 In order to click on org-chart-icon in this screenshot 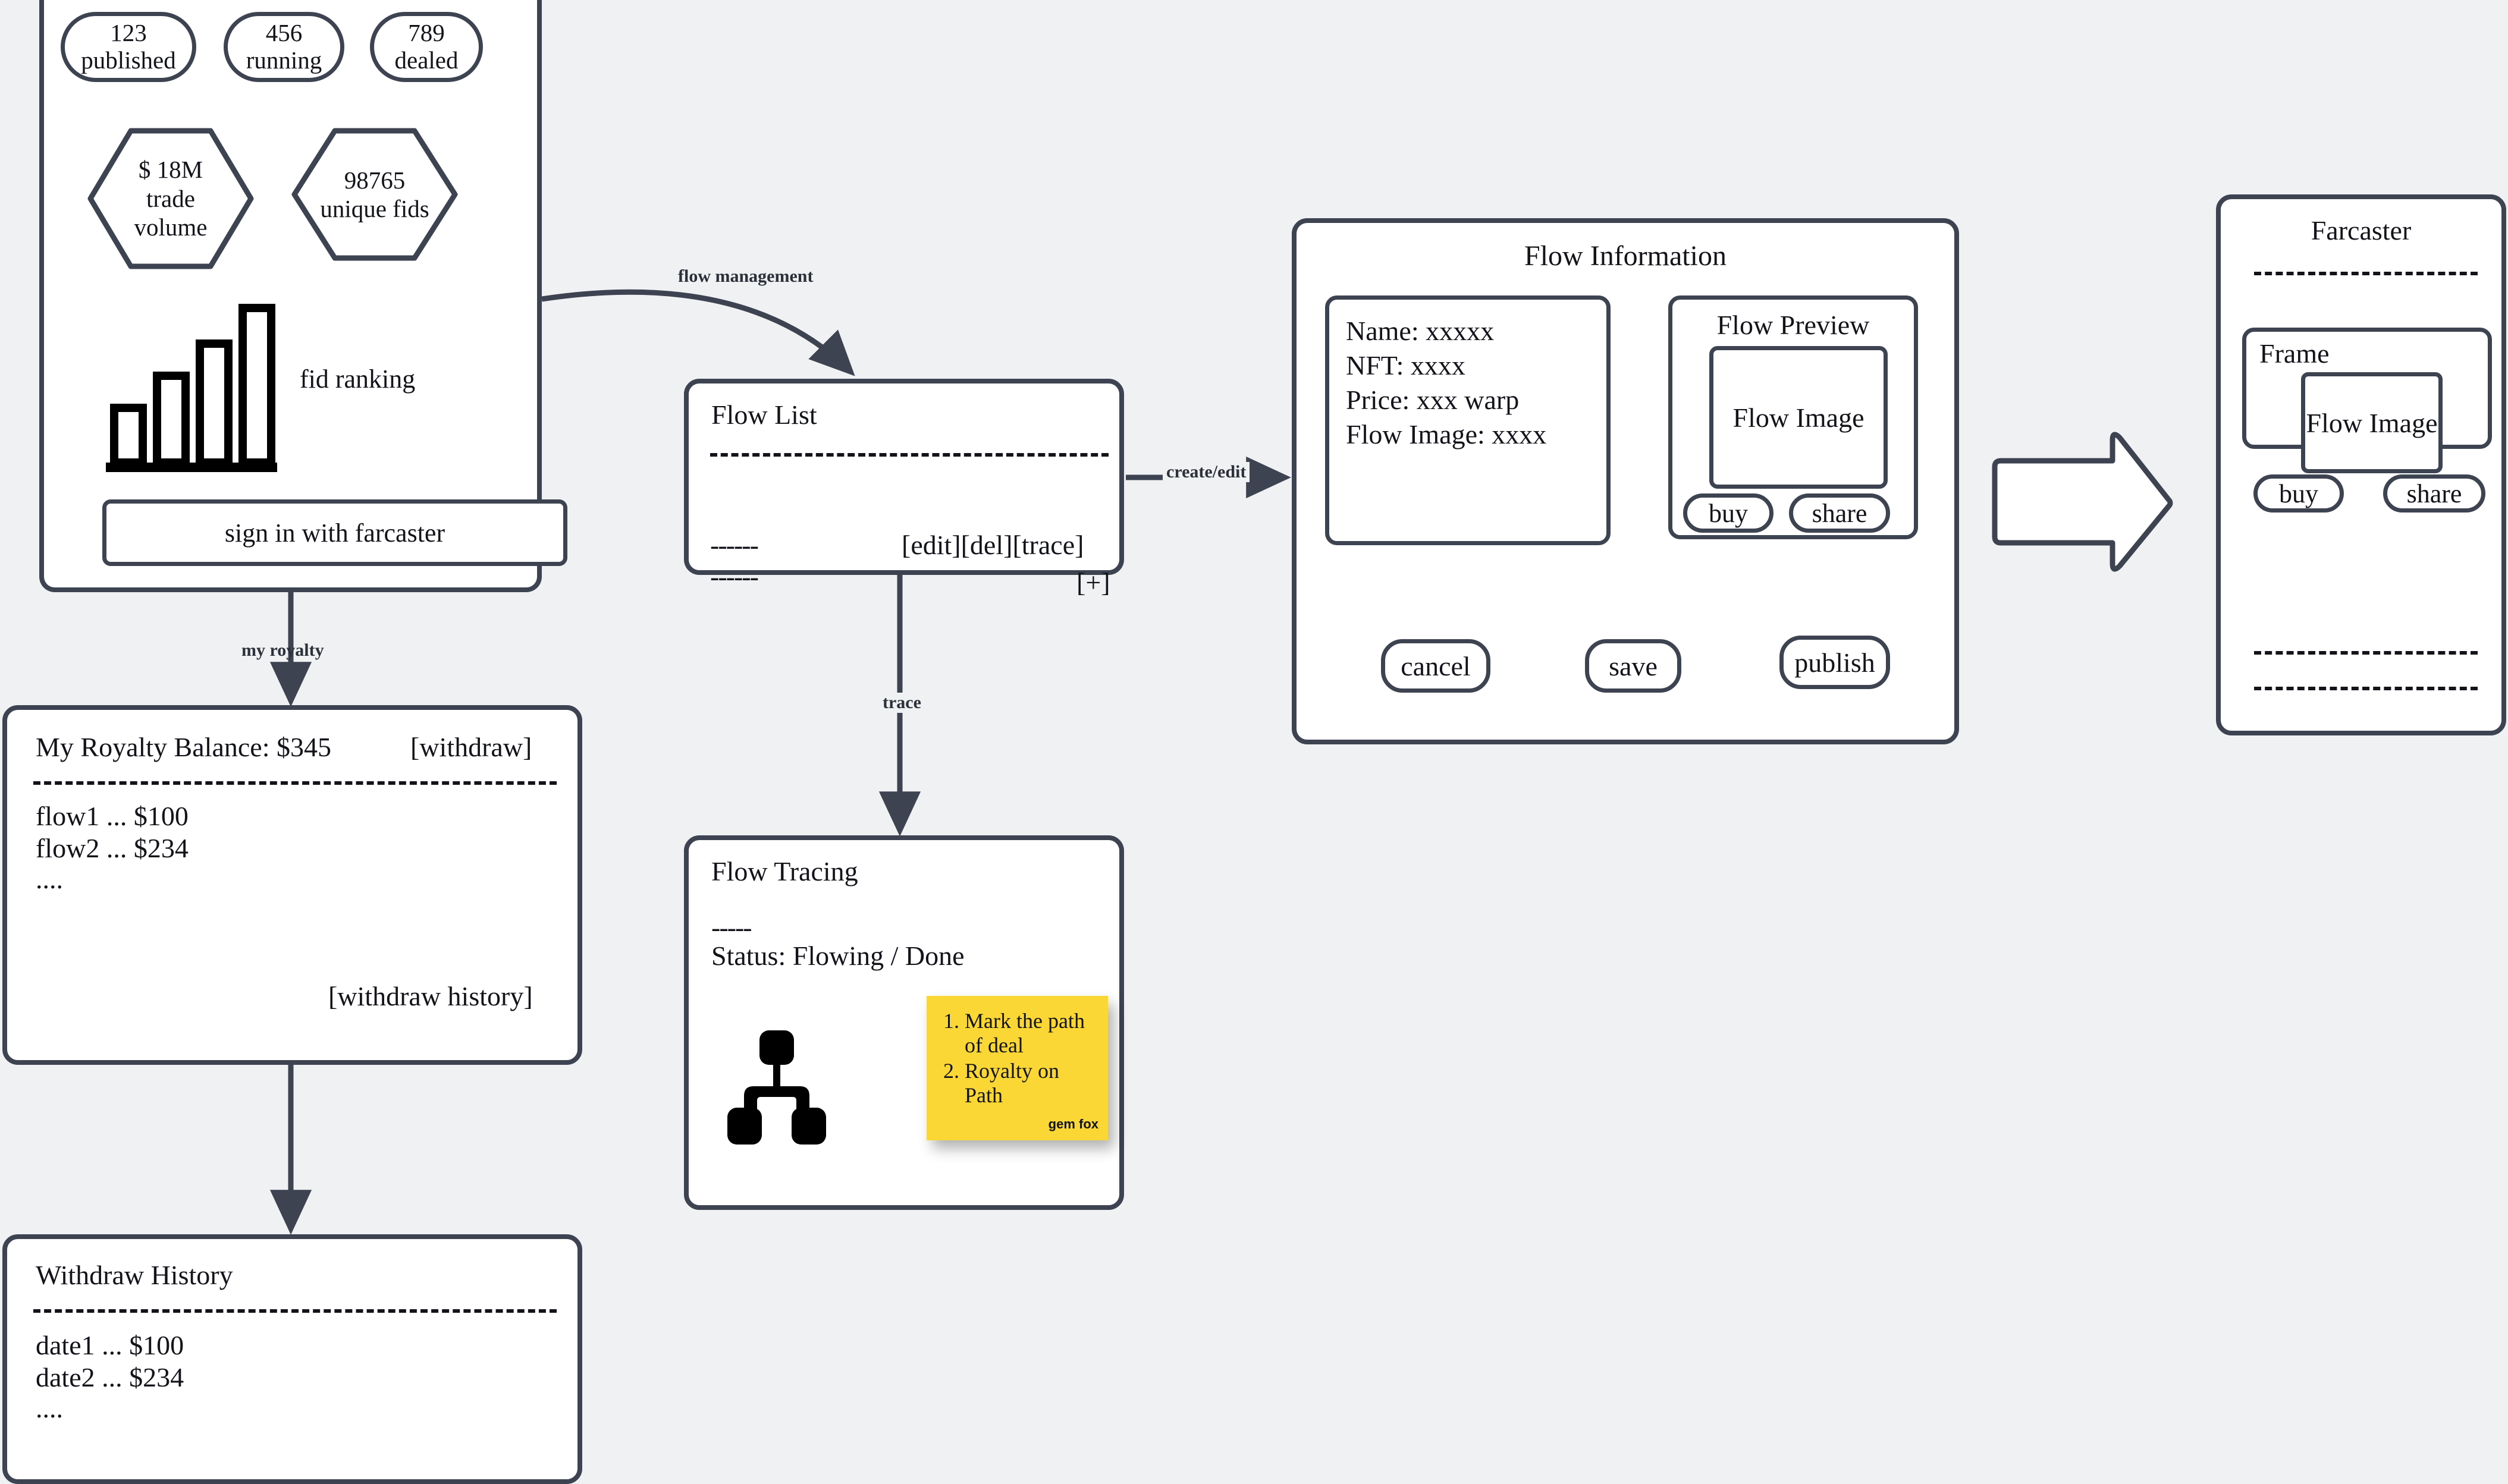, I will do `click(776, 1085)`.